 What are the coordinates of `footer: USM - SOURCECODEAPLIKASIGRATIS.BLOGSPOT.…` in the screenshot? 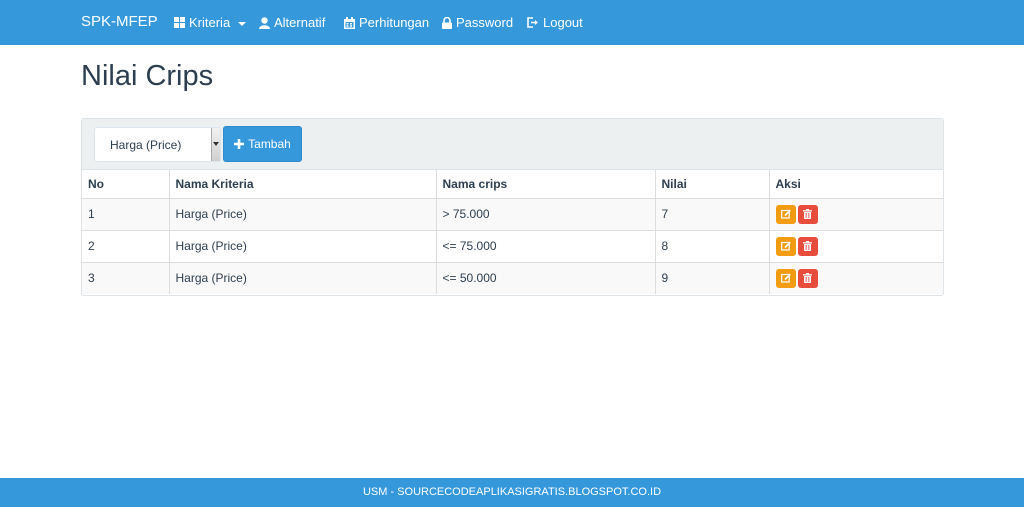 It's located at (512, 492).